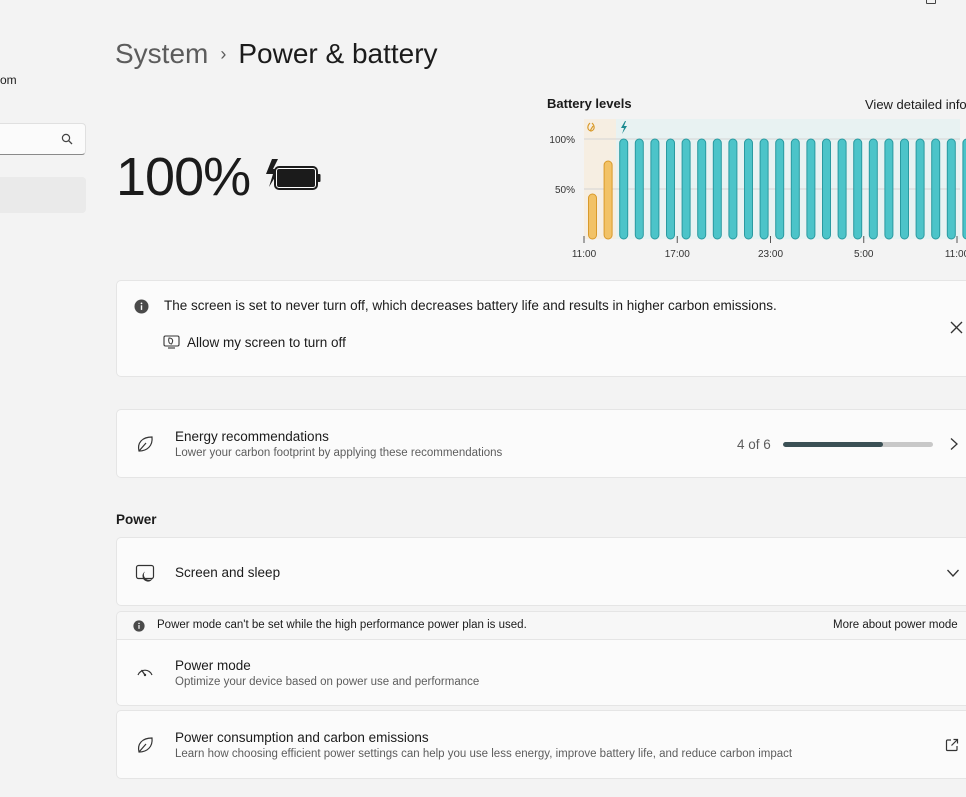 The width and height of the screenshot is (966, 797). Describe the element at coordinates (952, 745) in the screenshot. I see `external-link-icon` at that location.